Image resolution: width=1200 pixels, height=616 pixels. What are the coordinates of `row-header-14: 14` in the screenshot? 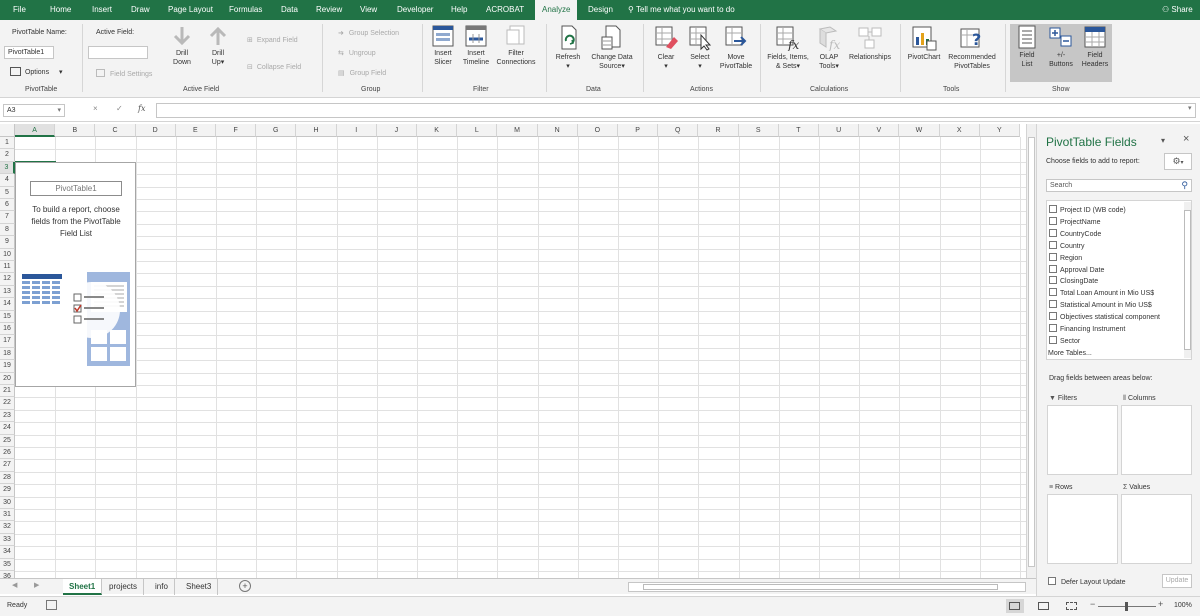 It's located at (7, 304).